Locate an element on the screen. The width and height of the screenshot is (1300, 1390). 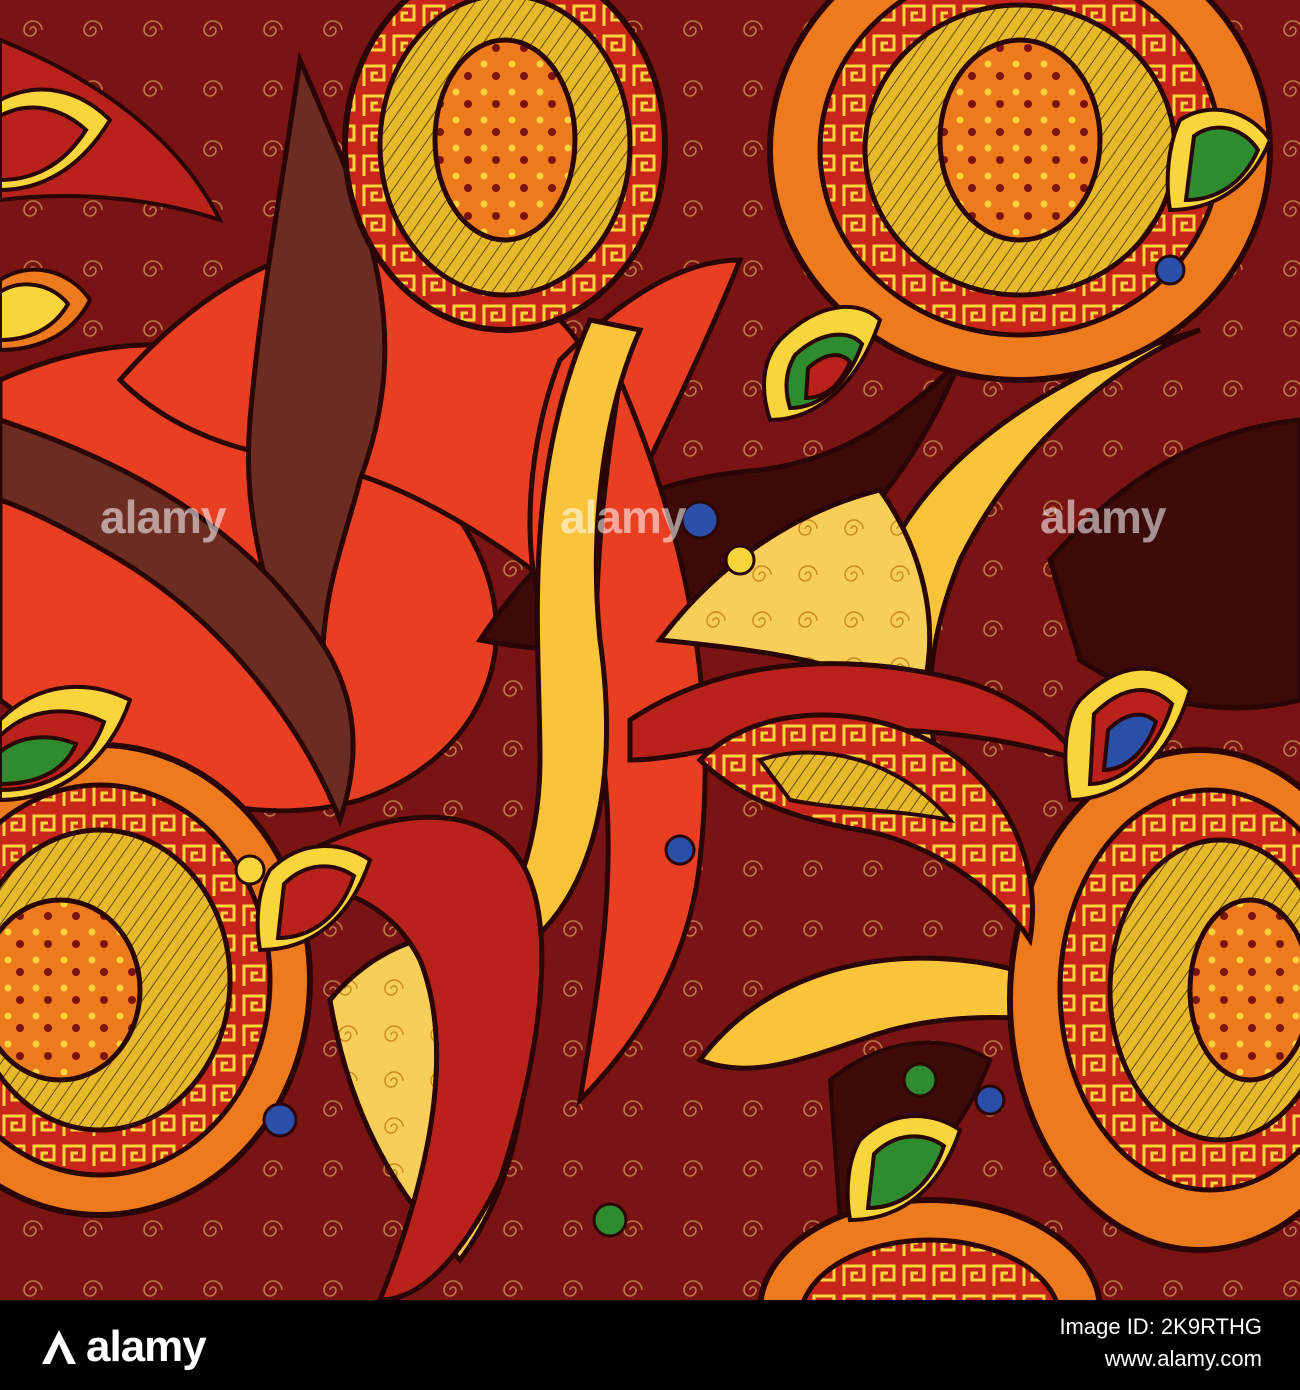
image-id-label: Image ID: is located at coordinates (1110, 1326).